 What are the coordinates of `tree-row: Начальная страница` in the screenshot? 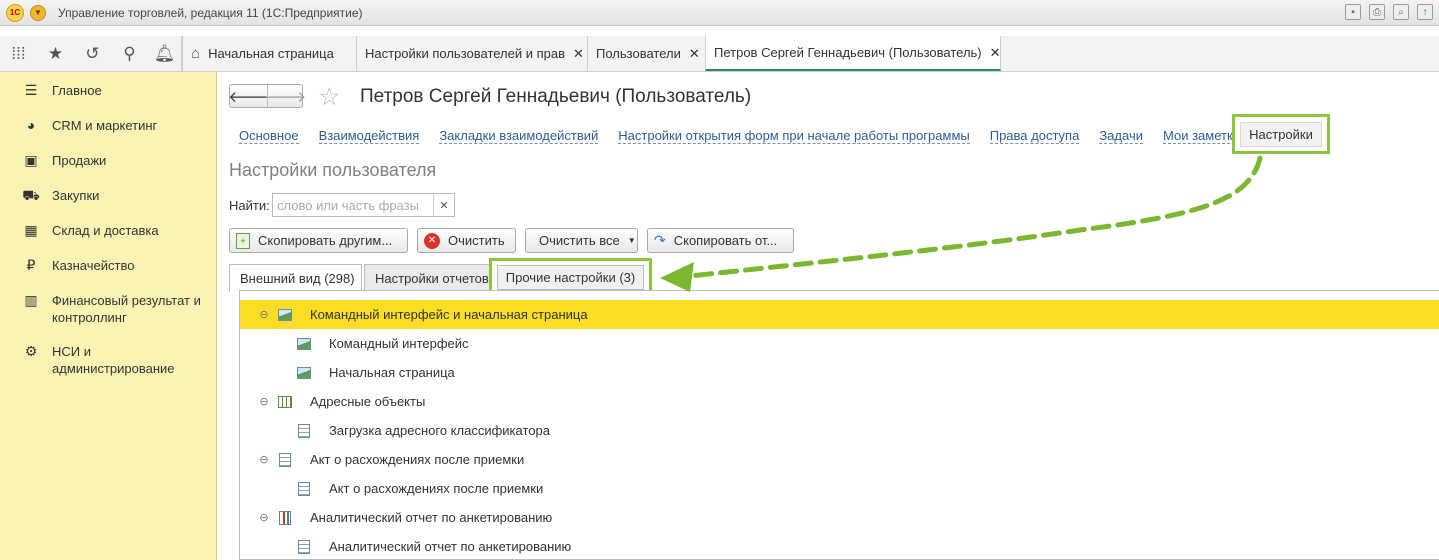 It's located at (839, 372).